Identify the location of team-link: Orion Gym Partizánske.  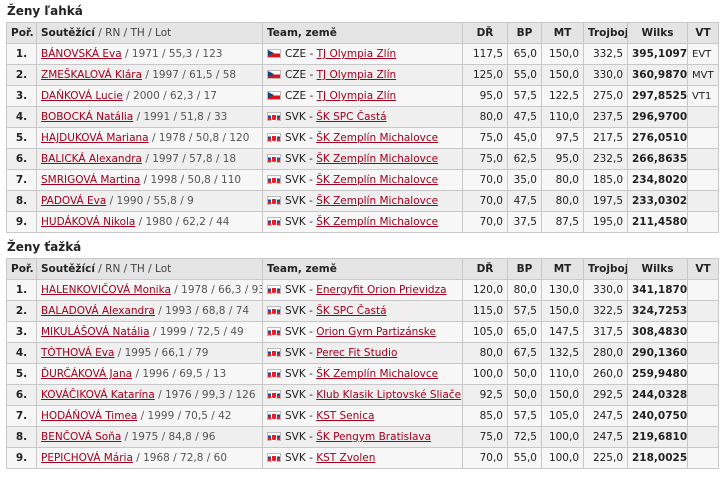
(376, 332).